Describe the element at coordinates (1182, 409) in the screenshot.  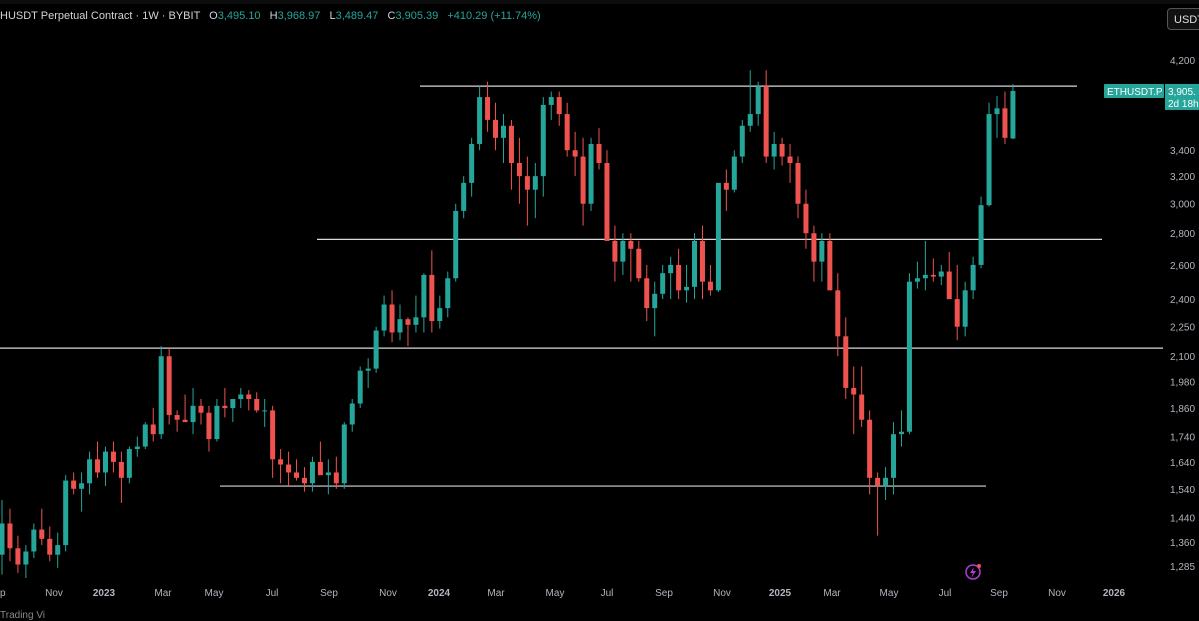
I see `y-axis-tick-label: 1,860` at that location.